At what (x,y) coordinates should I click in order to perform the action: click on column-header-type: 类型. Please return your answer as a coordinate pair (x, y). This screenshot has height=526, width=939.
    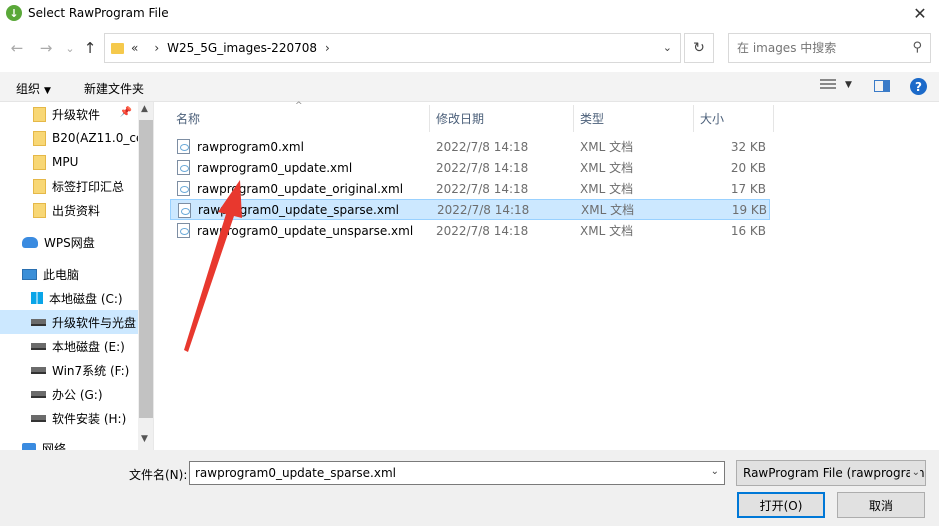
    Looking at the image, I should click on (634, 118).